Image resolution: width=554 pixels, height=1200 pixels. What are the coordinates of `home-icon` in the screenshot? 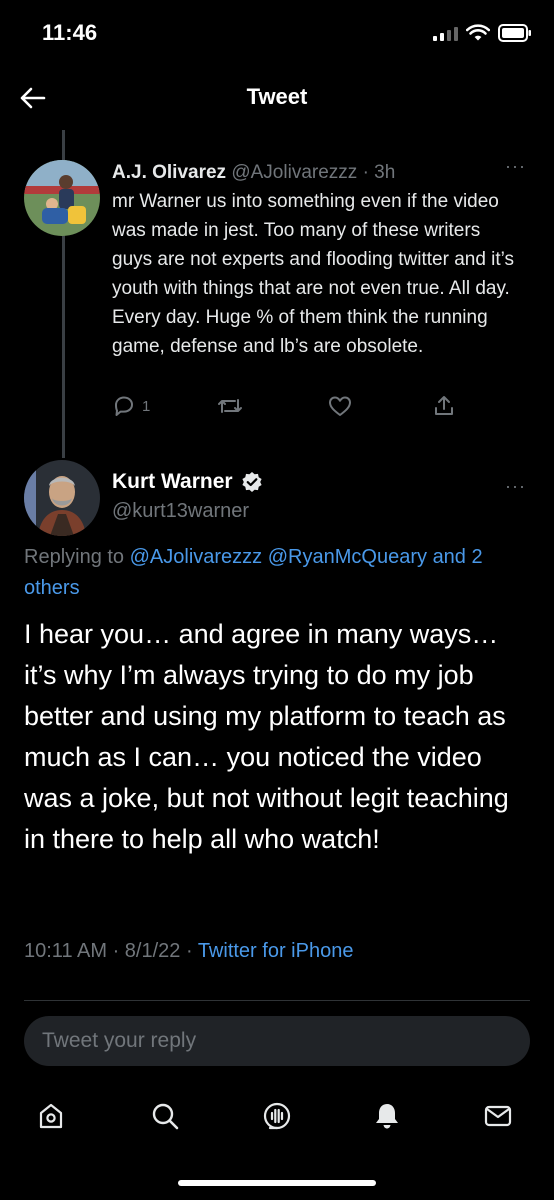 It's located at (51, 1116).